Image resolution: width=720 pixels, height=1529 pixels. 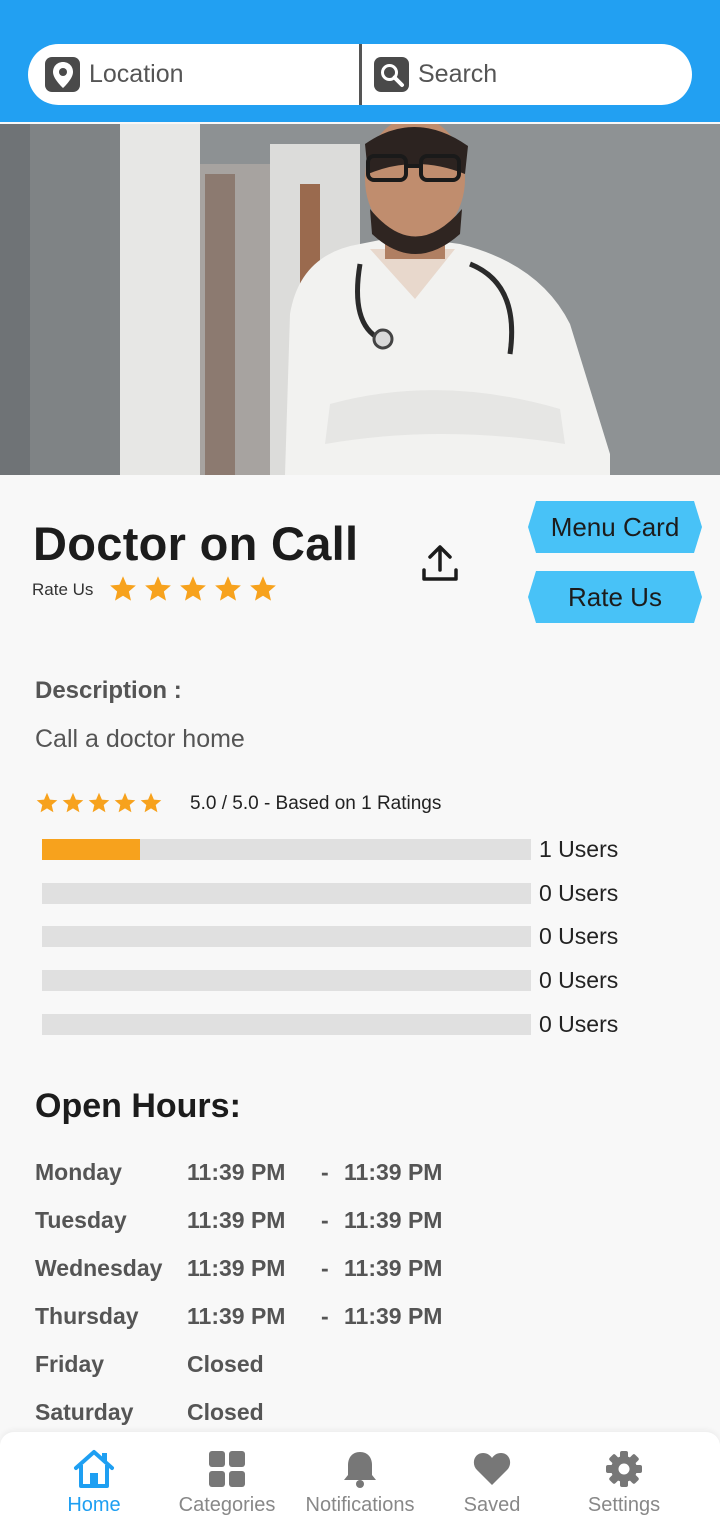 I want to click on nav-label-home: Home, so click(x=94, y=1505).